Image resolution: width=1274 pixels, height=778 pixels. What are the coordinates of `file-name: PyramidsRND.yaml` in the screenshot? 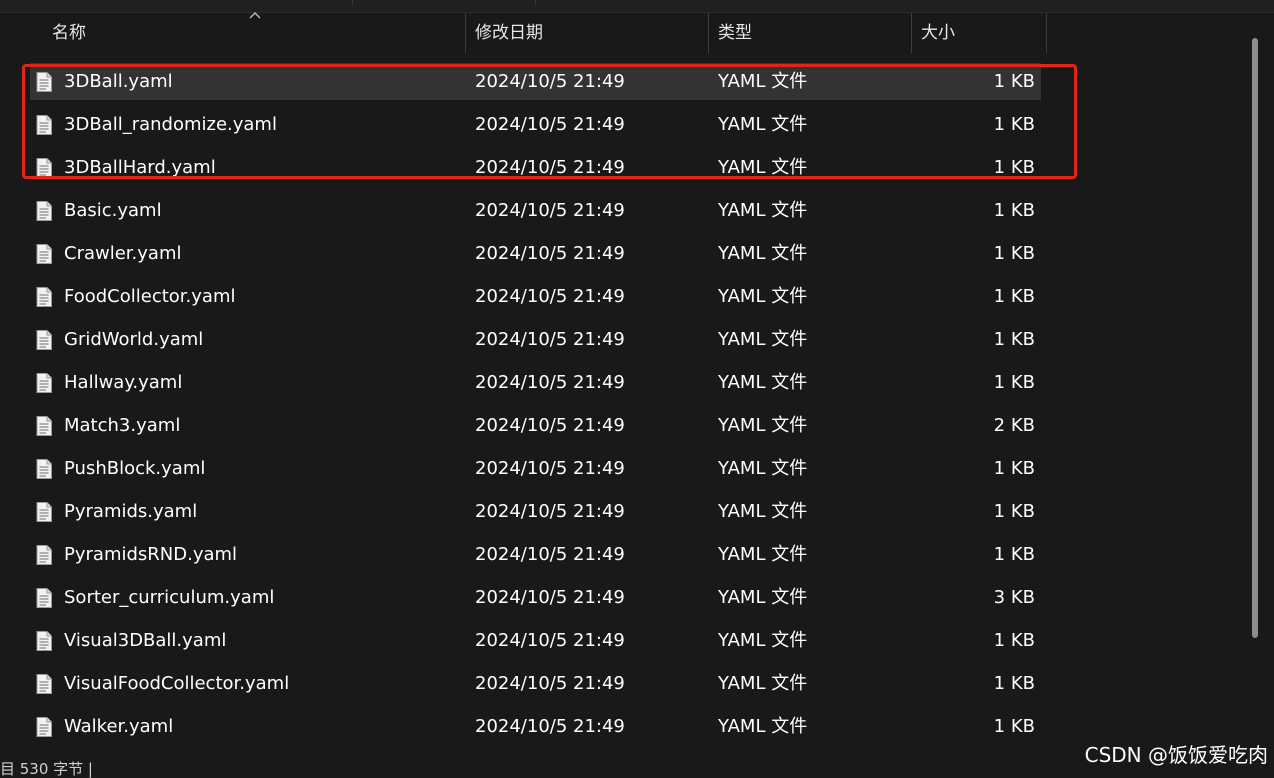 It's located at (151, 554).